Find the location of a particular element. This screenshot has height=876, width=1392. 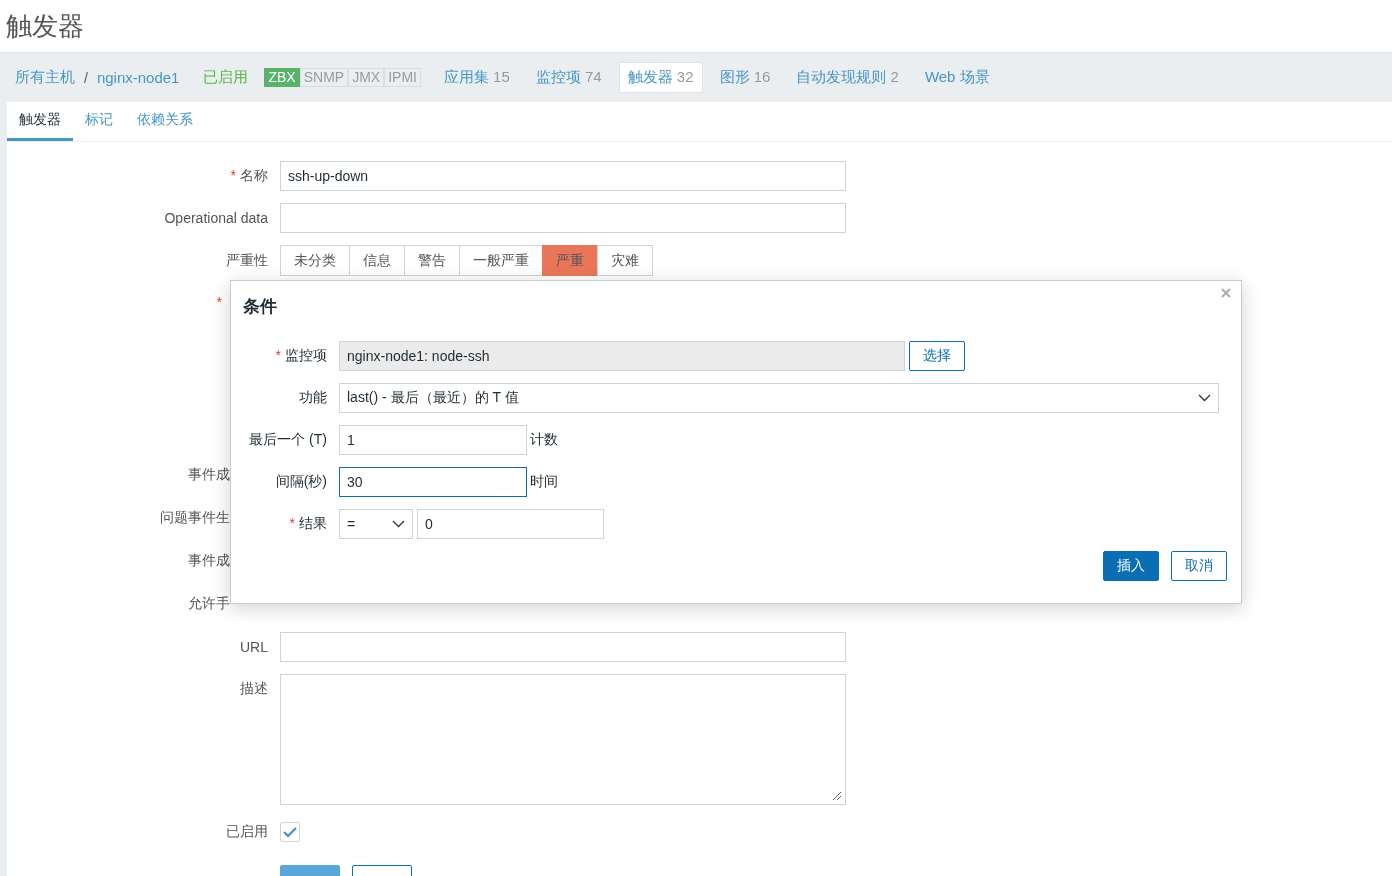

name-field: ssh-up-down is located at coordinates (563, 176).